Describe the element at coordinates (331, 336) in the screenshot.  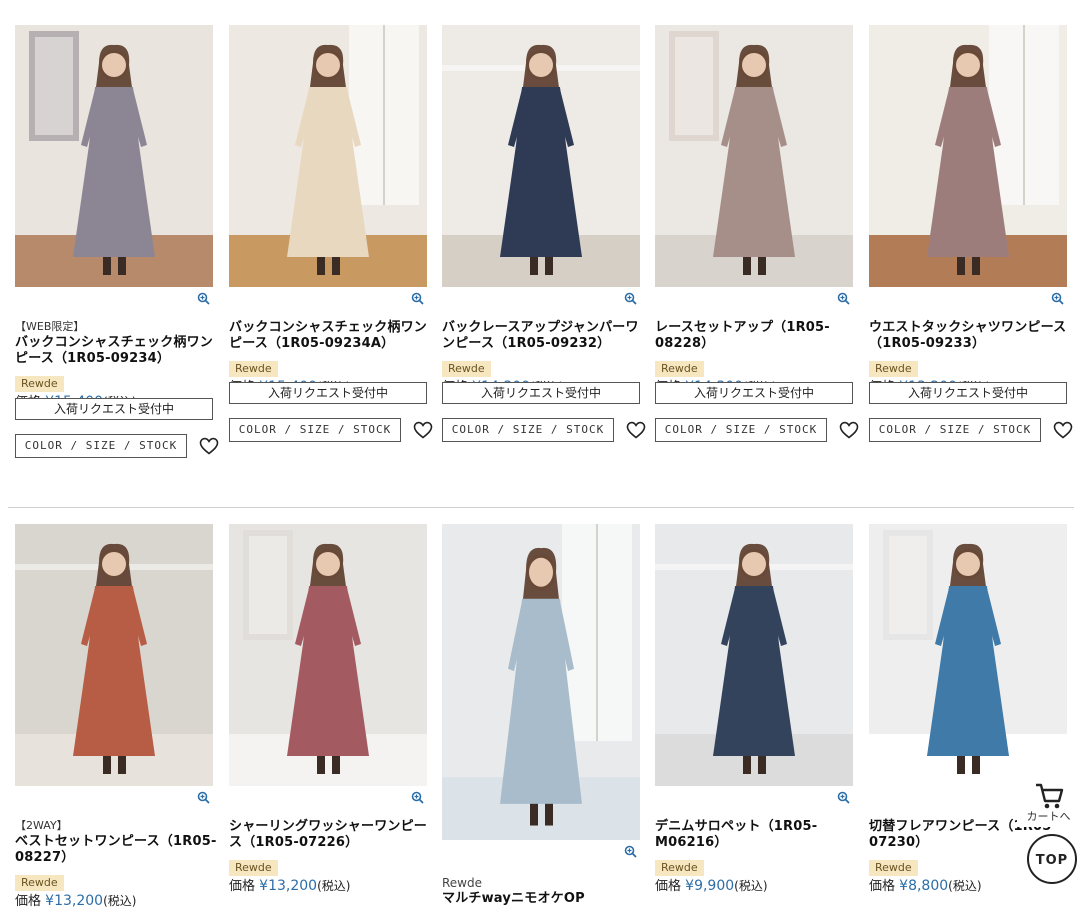
I see `product-name: バックコンシャスチェック柄ワンピース（1R05-09234A）` at that location.